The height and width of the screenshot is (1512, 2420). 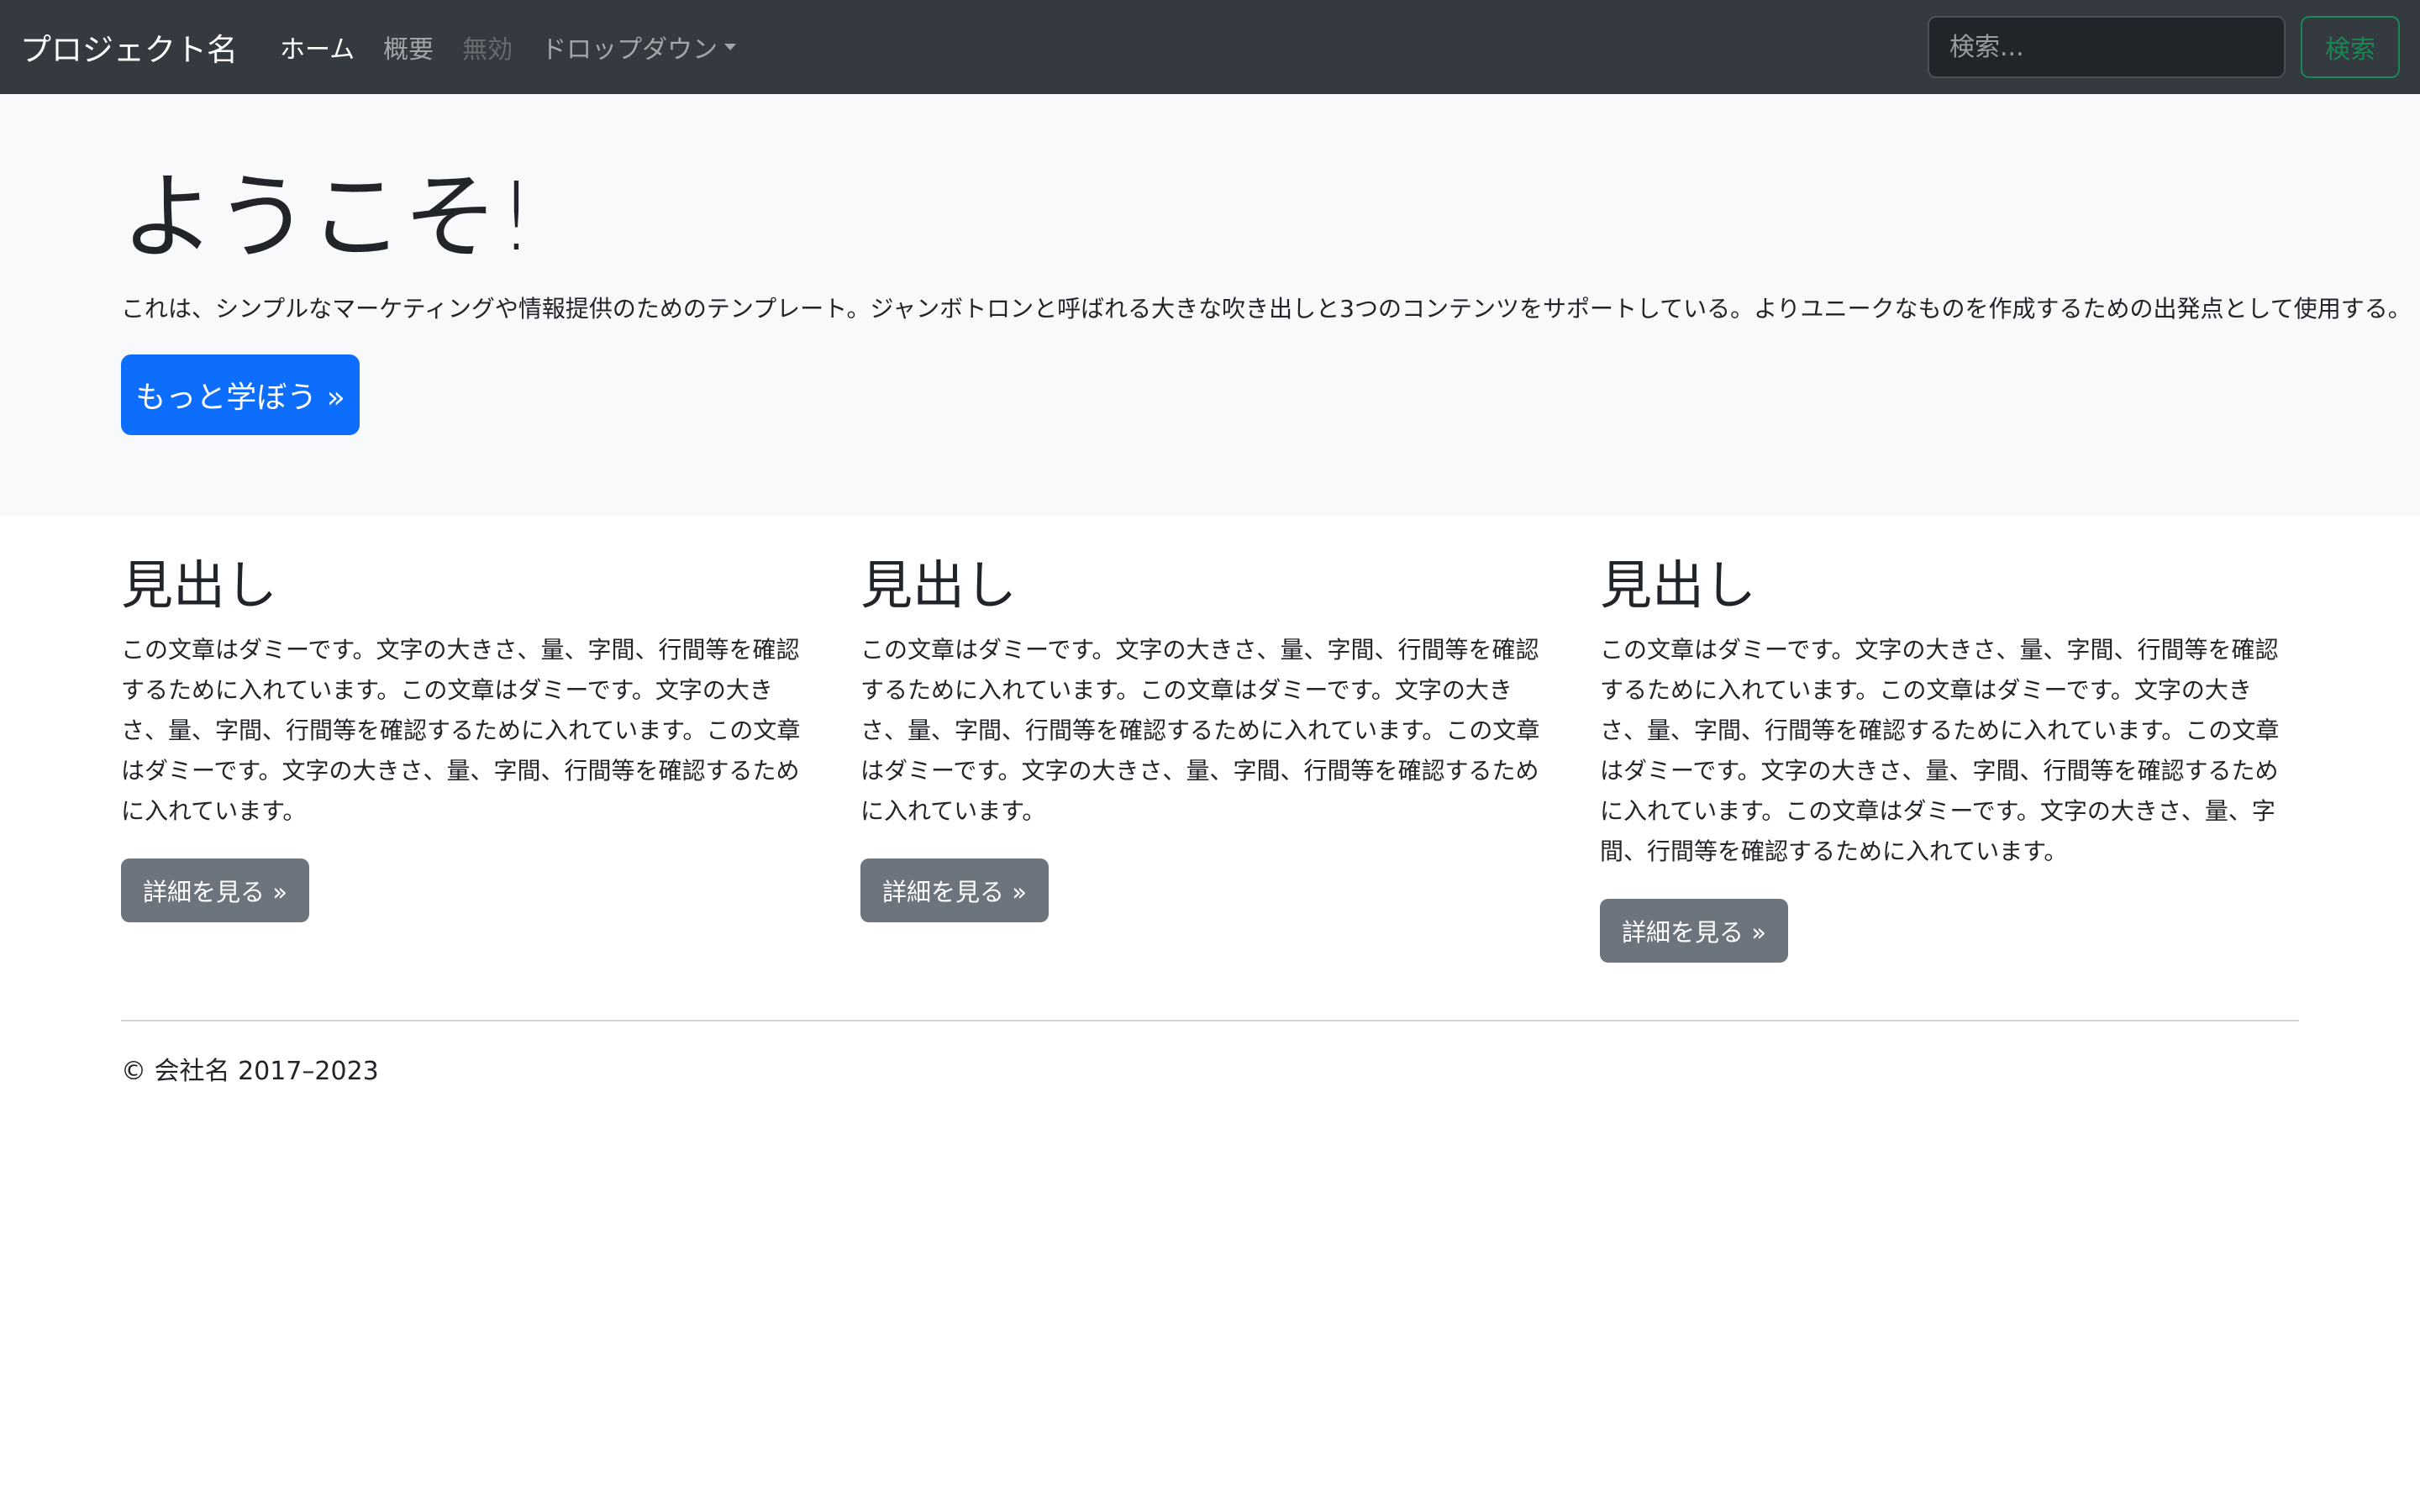 What do you see at coordinates (2350, 47) in the screenshot?
I see `search-button: 検索` at bounding box center [2350, 47].